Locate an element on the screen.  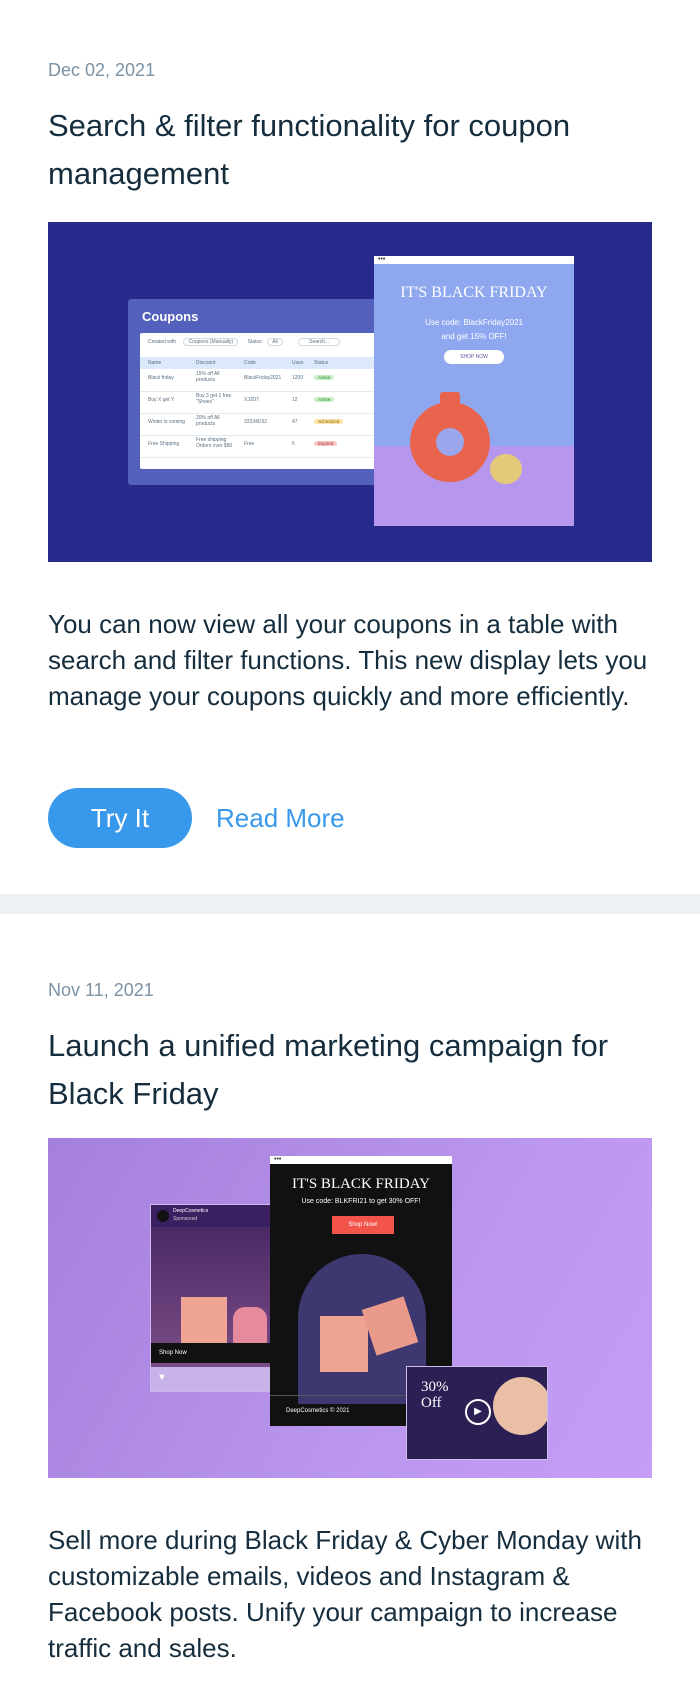
column-header: Name is located at coordinates (155, 363).